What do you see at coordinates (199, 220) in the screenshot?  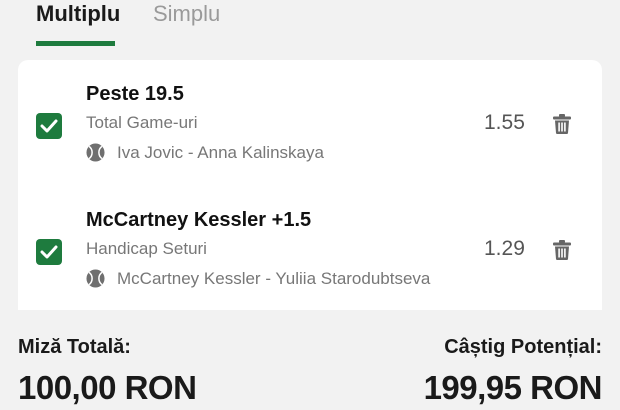 I see `bet-selection: McCartney Kessler +1.5` at bounding box center [199, 220].